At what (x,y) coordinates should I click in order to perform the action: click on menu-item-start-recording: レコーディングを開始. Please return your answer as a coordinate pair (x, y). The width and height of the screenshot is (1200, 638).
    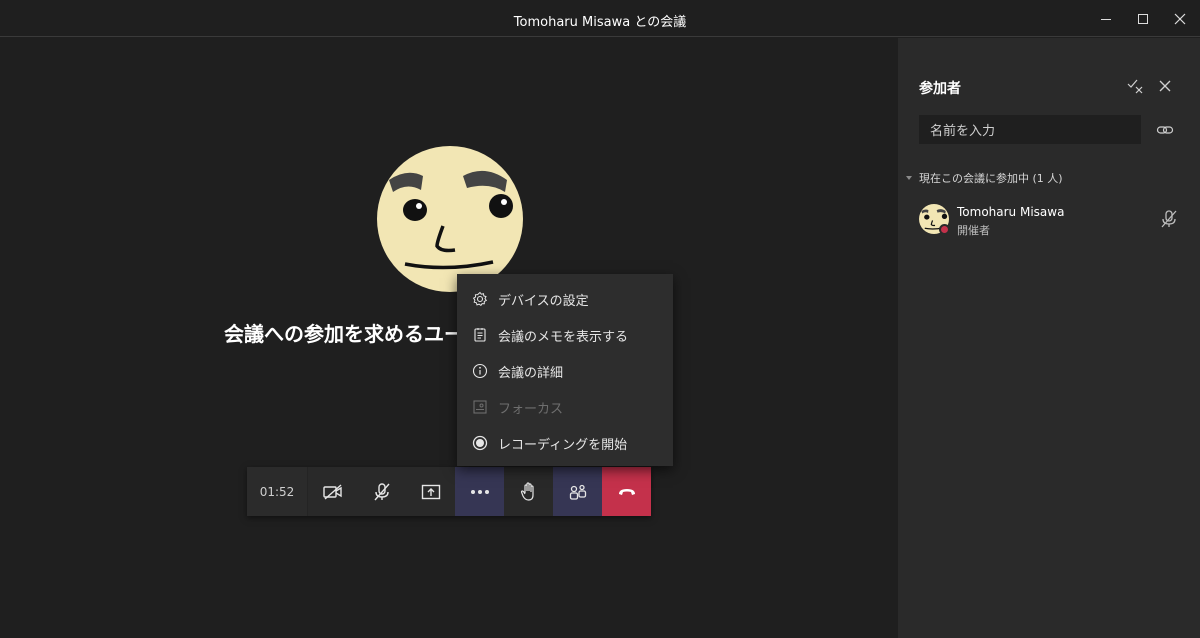
    Looking at the image, I should click on (565, 443).